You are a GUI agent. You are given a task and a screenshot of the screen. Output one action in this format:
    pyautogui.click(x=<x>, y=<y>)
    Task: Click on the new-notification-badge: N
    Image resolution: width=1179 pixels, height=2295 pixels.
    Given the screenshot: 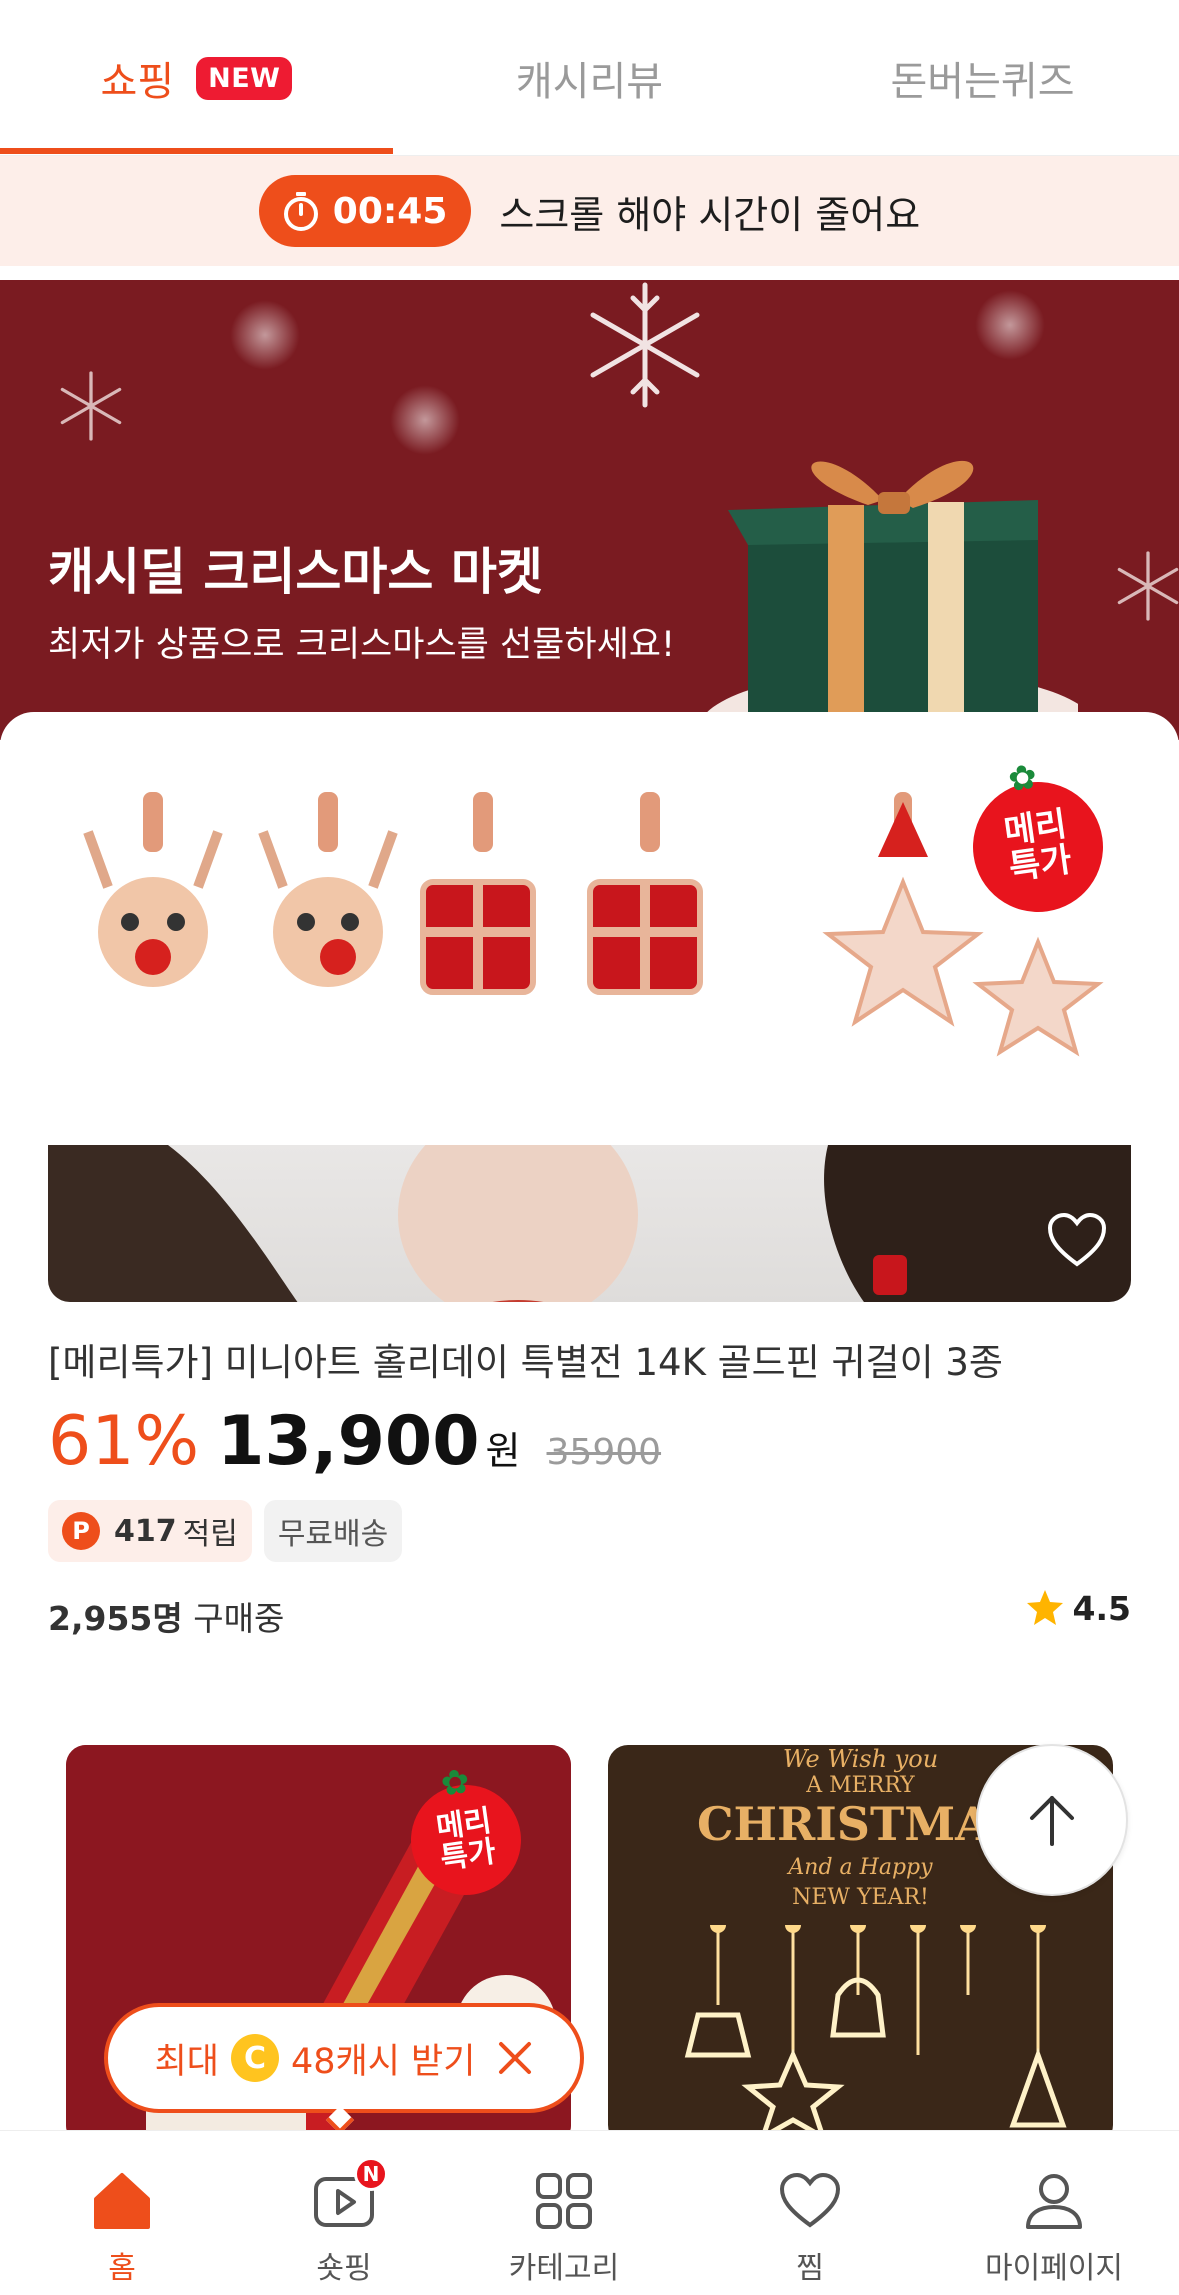 What is the action you would take?
    pyautogui.click(x=371, y=2174)
    